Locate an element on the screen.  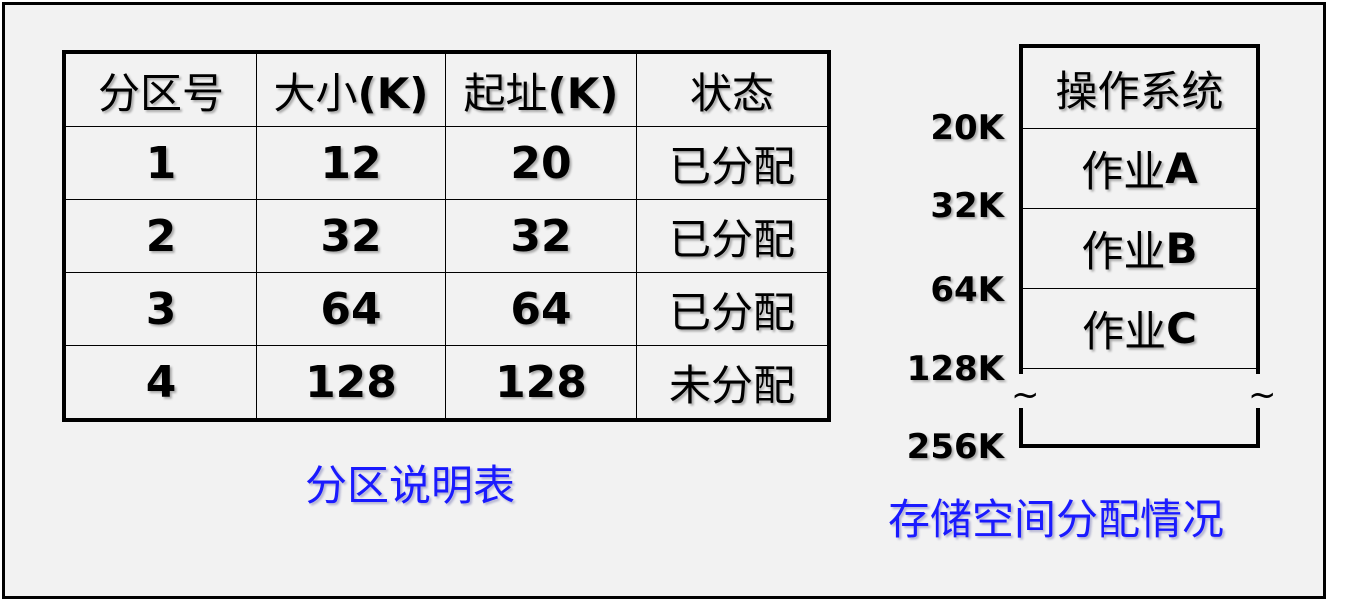
address-label: 32K is located at coordinates (967, 206).